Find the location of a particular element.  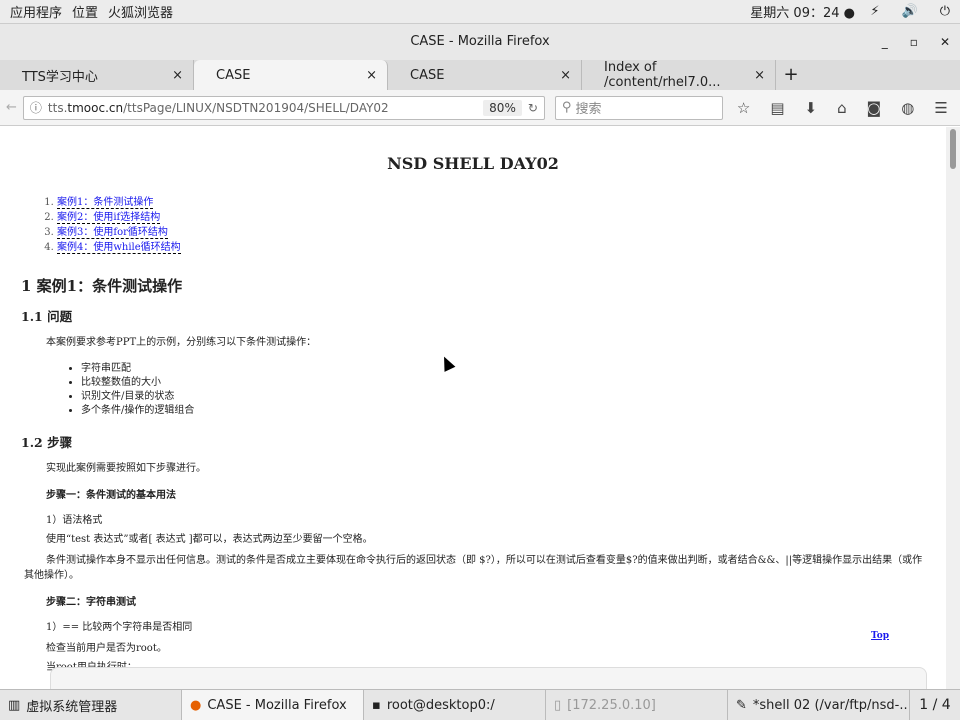

minimize-button: _ is located at coordinates (885, 42).